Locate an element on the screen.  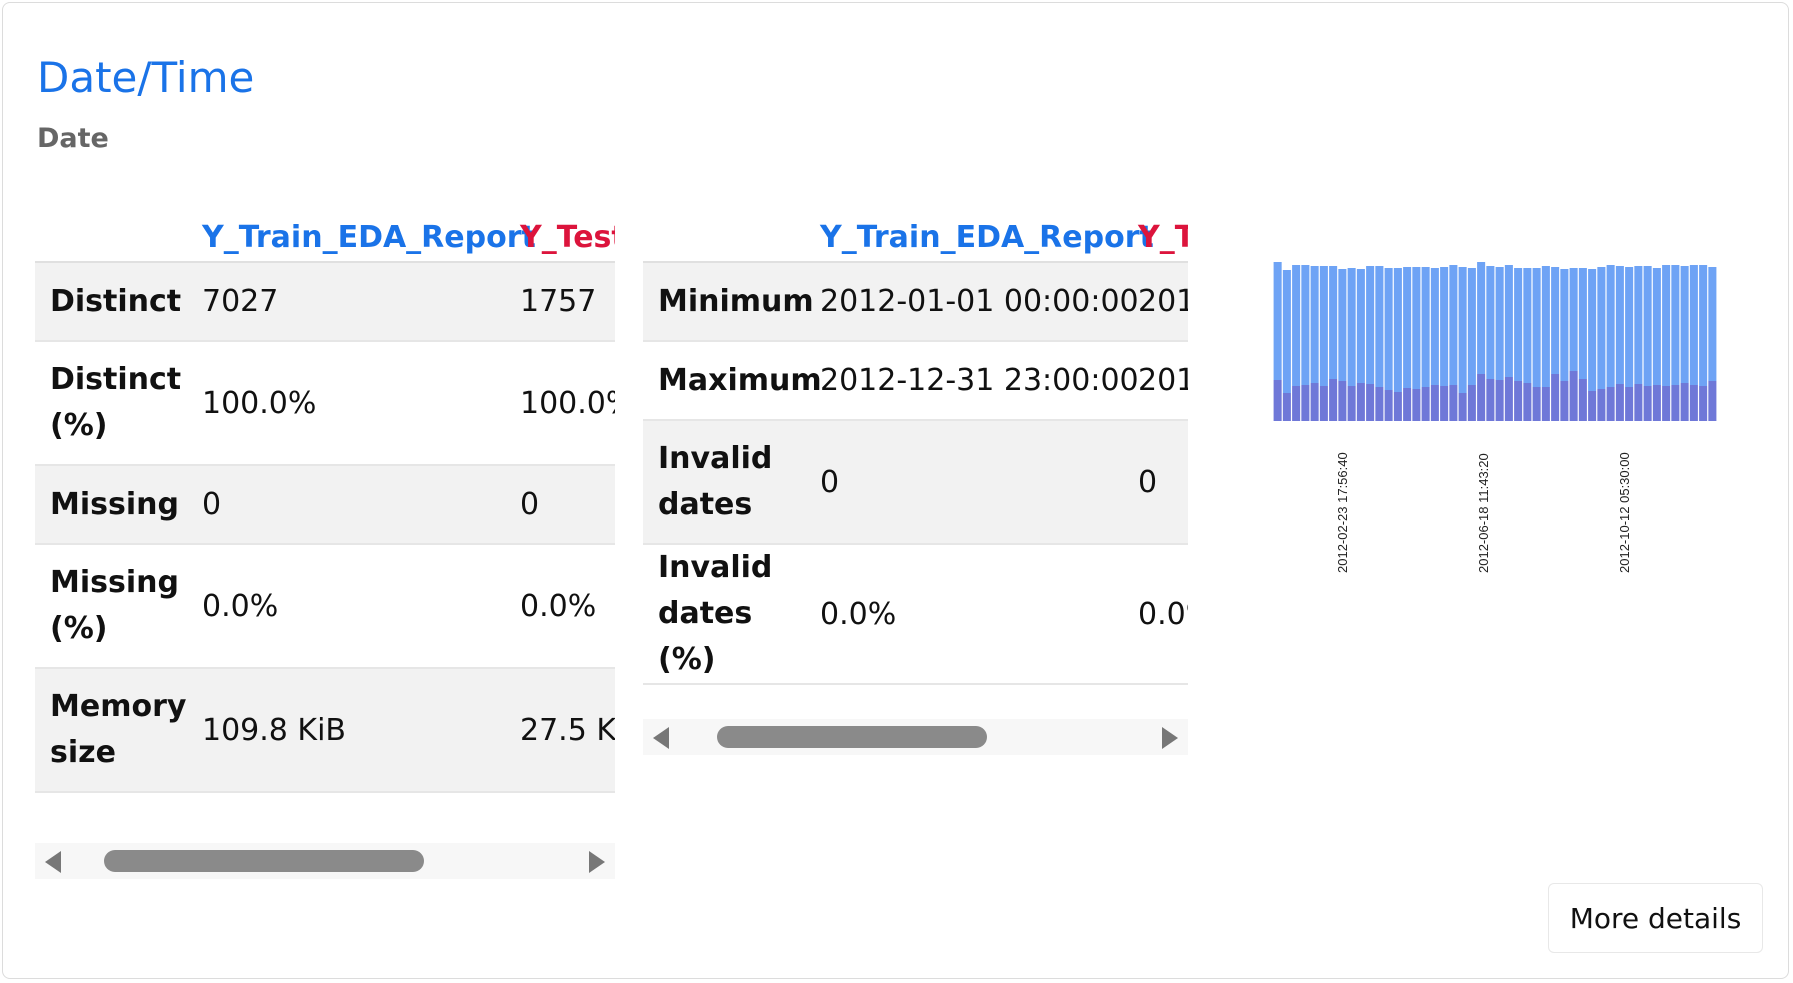
table-row: Distinct 7027 1757 is located at coordinates (325, 301).